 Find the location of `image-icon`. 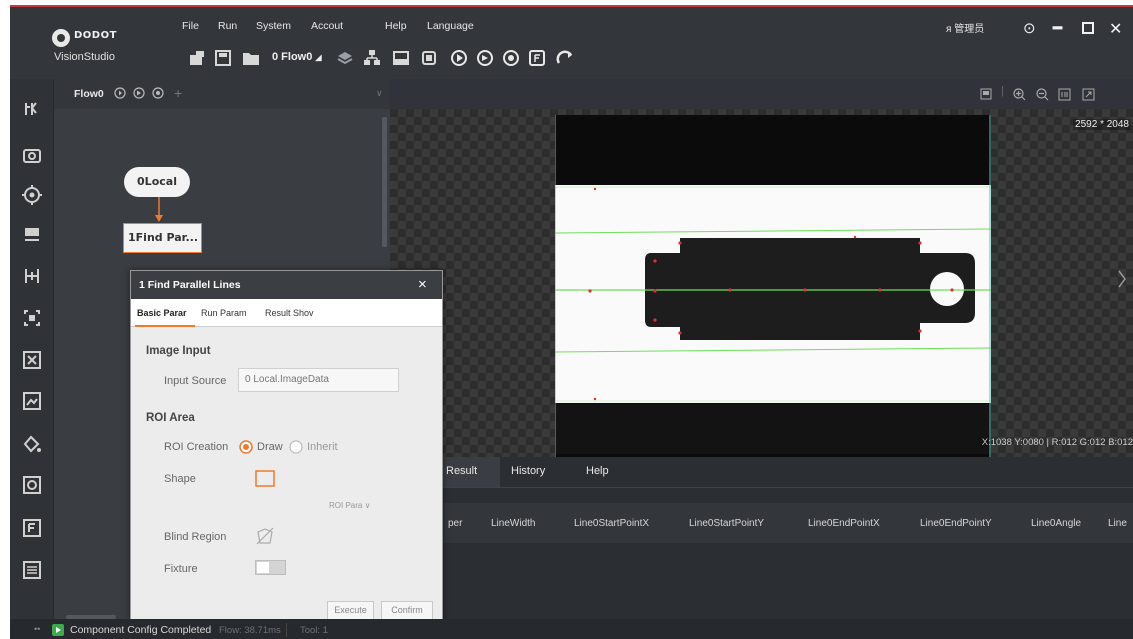

image-icon is located at coordinates (401, 58).